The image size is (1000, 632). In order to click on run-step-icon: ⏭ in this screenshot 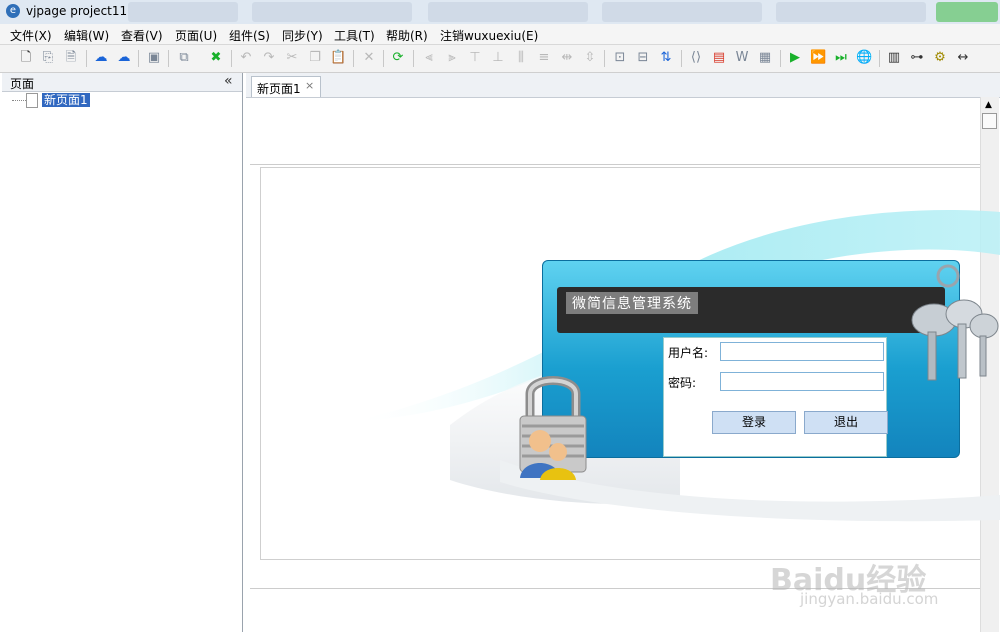, I will do `click(841, 58)`.